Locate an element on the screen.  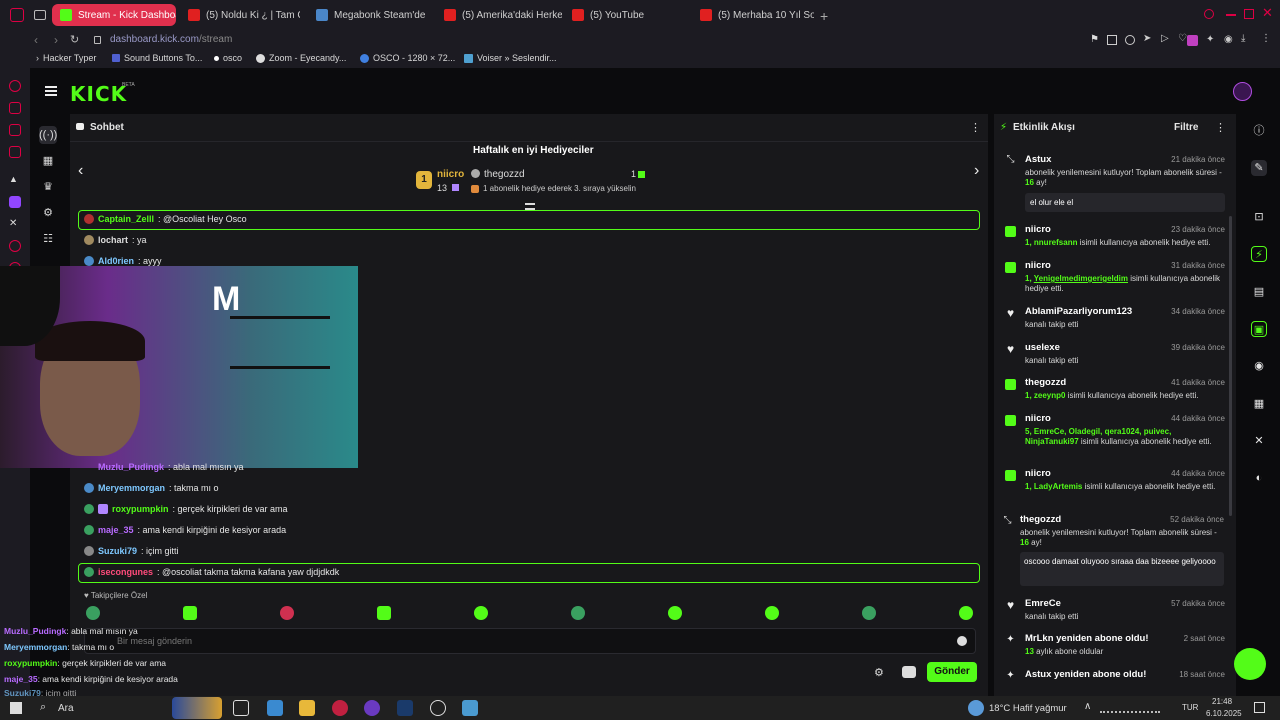
back-icon: ‹ is located at coordinates (36, 40).